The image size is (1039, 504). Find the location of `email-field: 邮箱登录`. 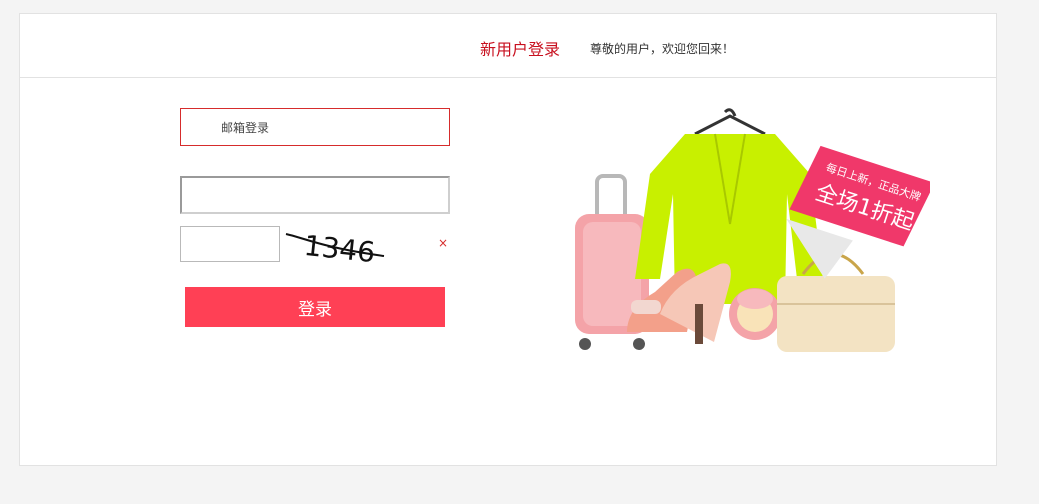

email-field: 邮箱登录 is located at coordinates (315, 127).